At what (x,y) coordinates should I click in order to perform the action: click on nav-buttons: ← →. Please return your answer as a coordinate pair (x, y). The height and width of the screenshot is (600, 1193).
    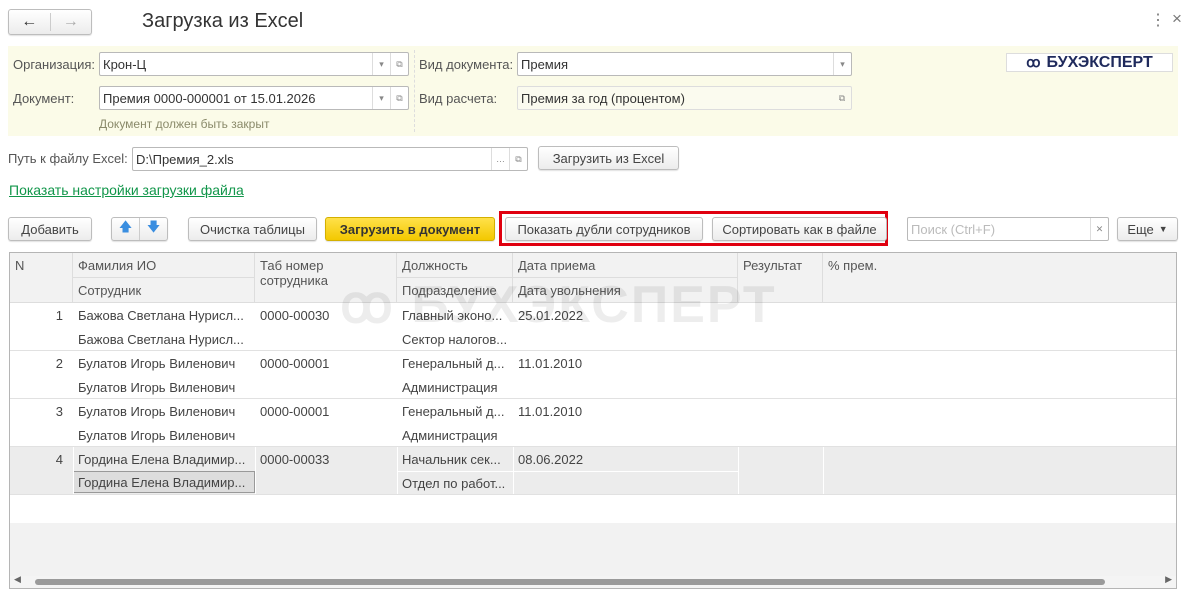
    Looking at the image, I should click on (50, 22).